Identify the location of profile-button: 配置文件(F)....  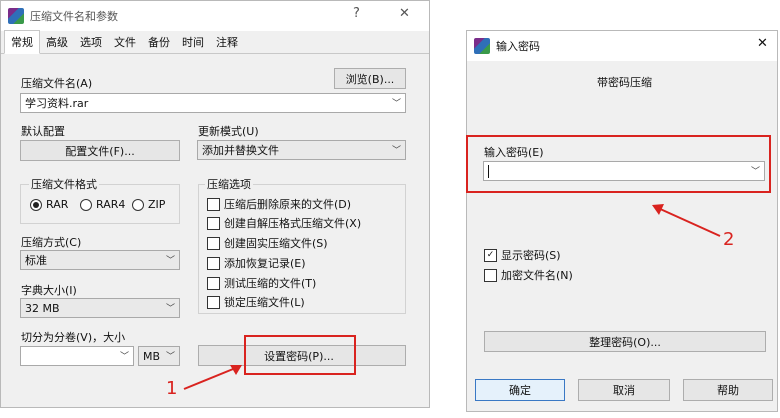
(100, 150).